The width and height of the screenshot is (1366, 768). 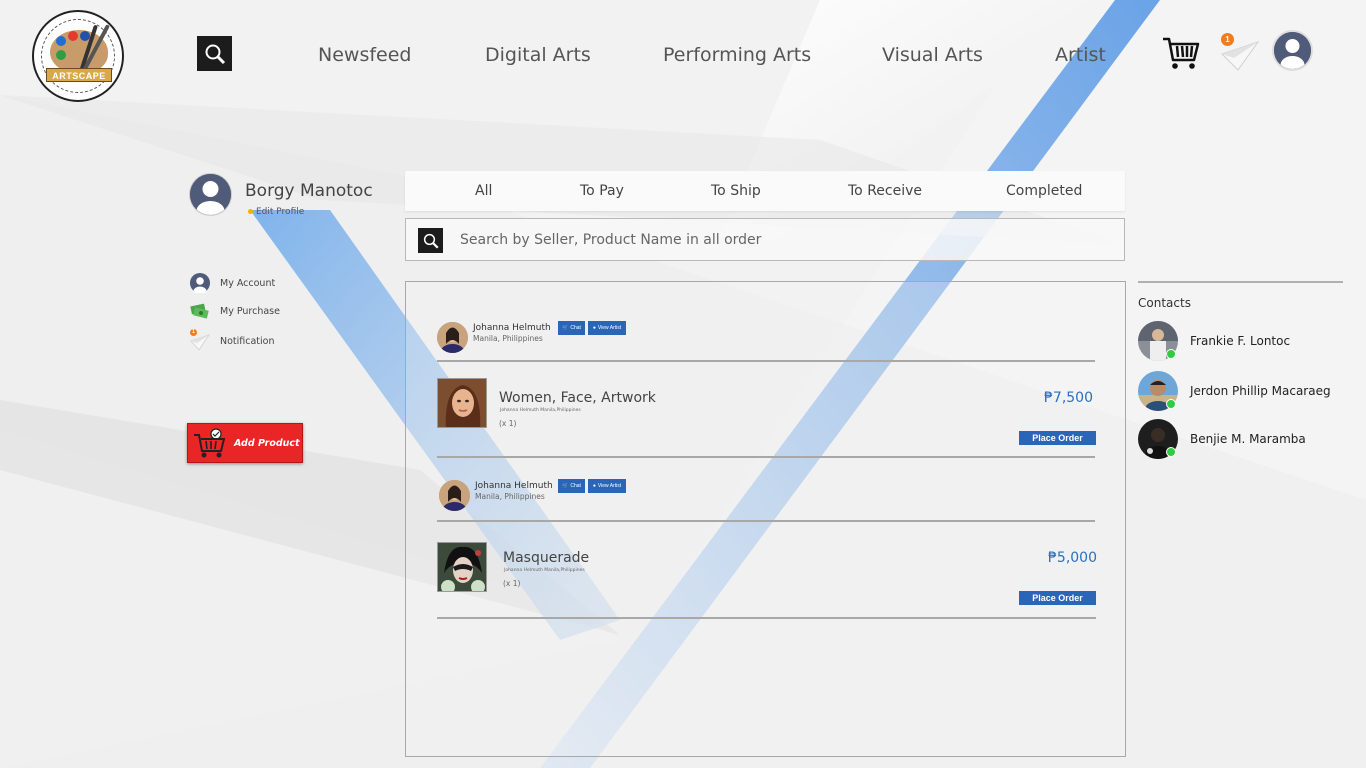 What do you see at coordinates (364, 55) in the screenshot?
I see `nav-newsfeed: Newsfeed` at bounding box center [364, 55].